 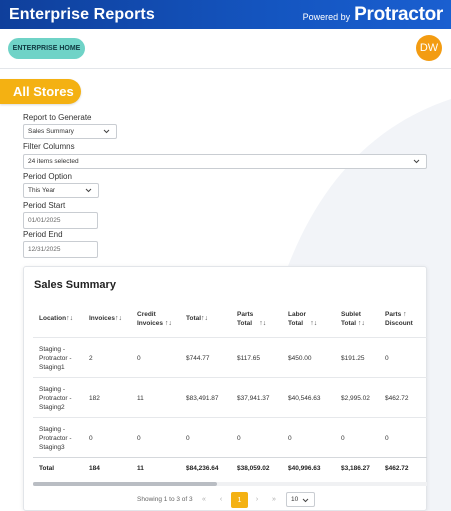 What do you see at coordinates (204, 499) in the screenshot?
I see `first-page-button: «` at bounding box center [204, 499].